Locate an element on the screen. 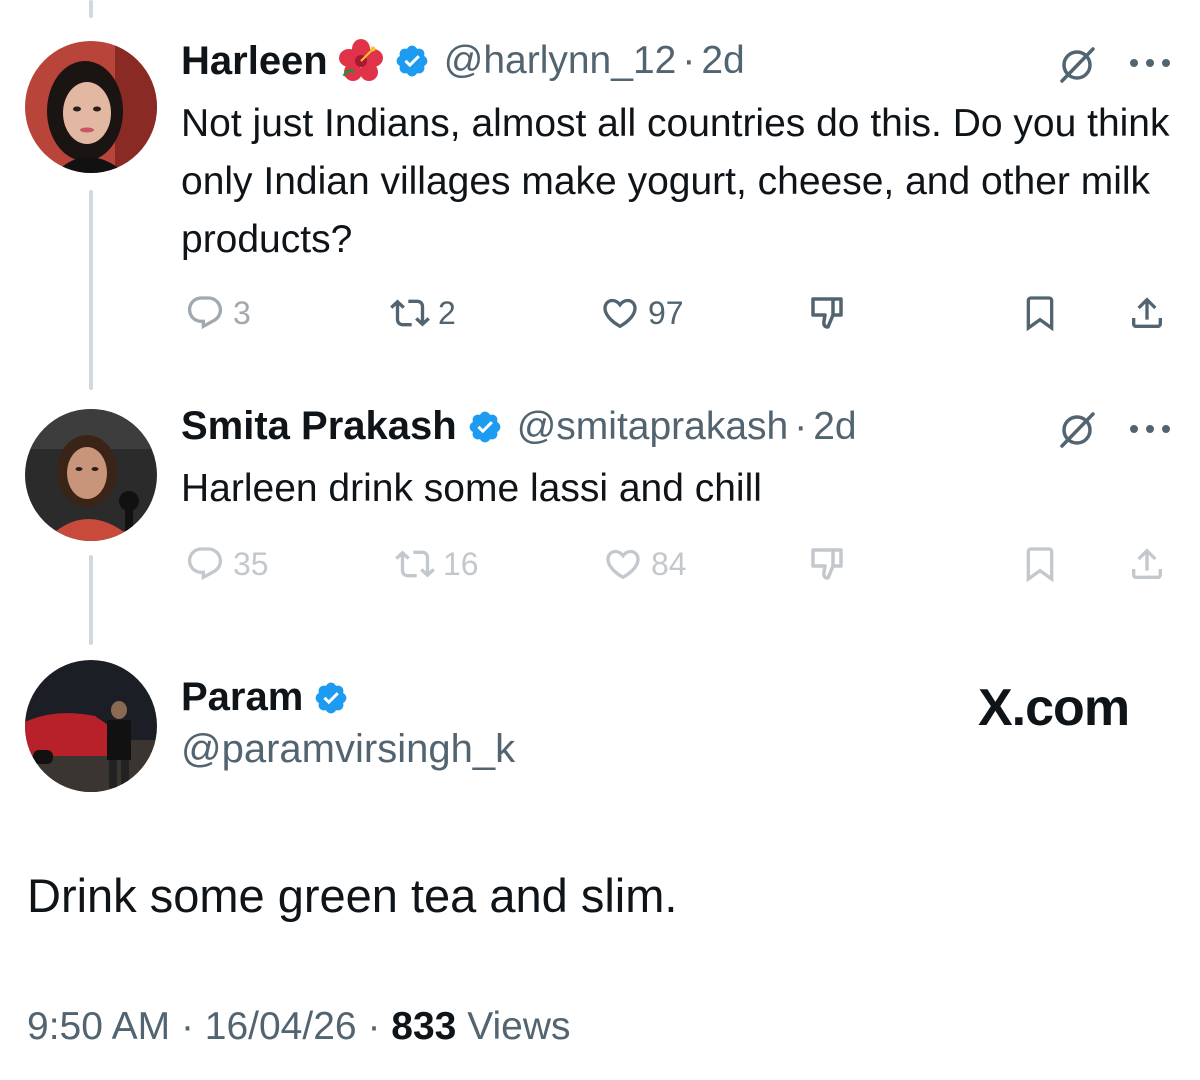 This screenshot has width=1200, height=1080. like-button: 97 is located at coordinates (642, 313).